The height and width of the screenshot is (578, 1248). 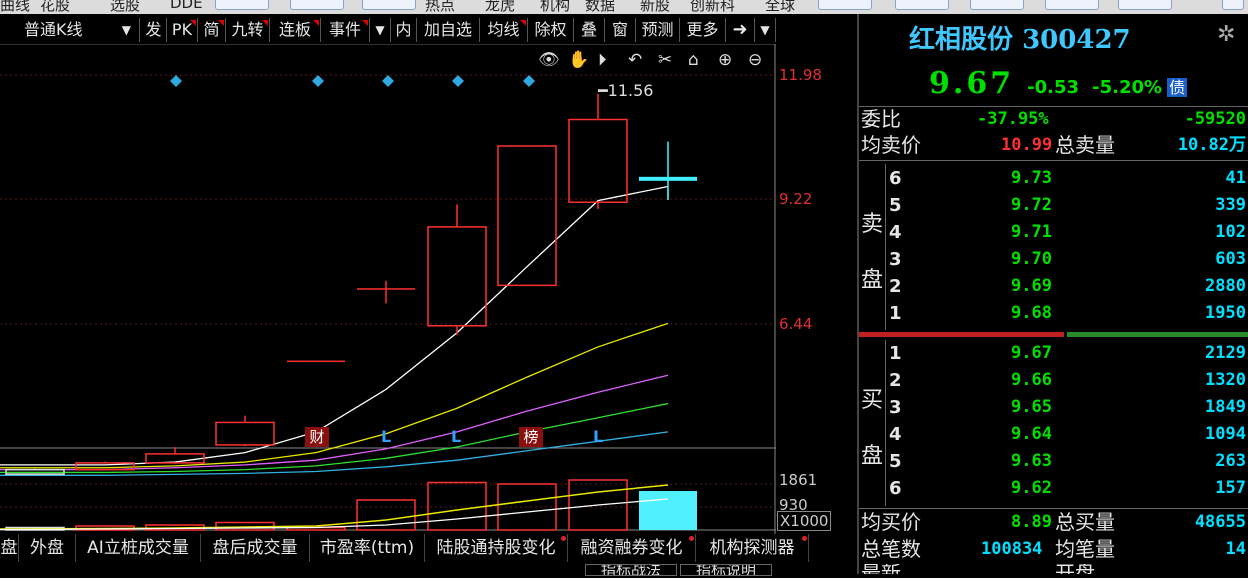 What do you see at coordinates (212, 30) in the screenshot?
I see `toolbar-item-jian: 简` at bounding box center [212, 30].